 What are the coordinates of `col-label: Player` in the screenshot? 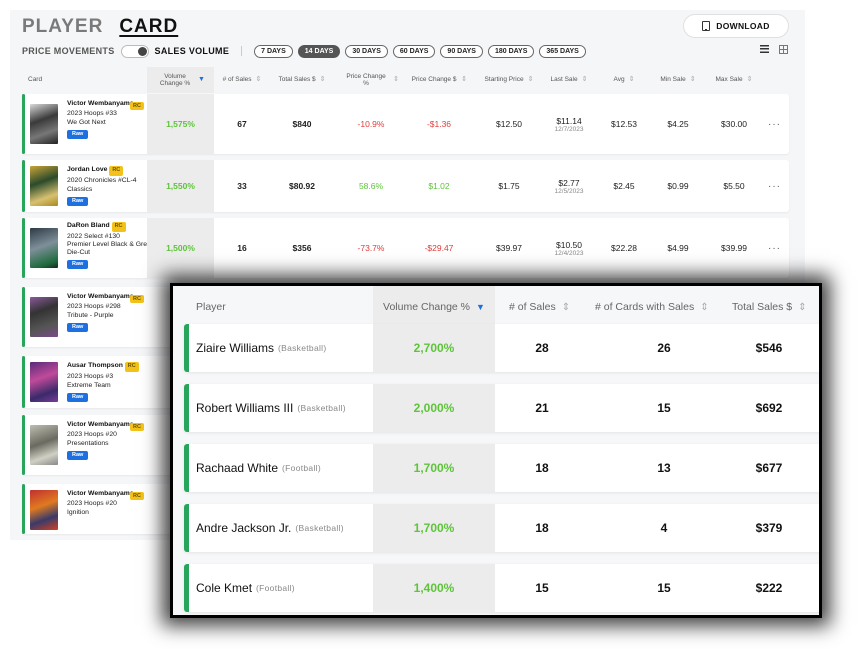 It's located at (211, 307).